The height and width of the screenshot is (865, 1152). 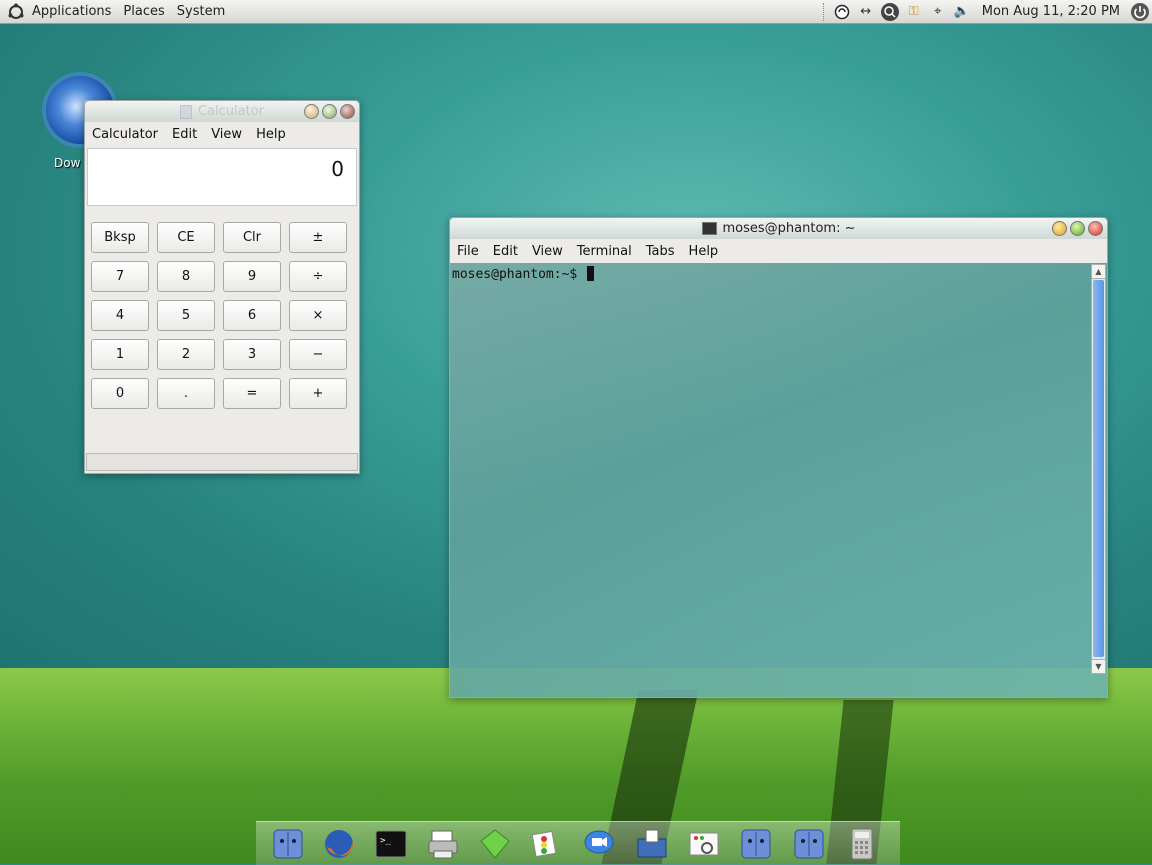 What do you see at coordinates (778, 251) in the screenshot?
I see `terminal-menubar: File Edit View Terminal Tabs Help` at bounding box center [778, 251].